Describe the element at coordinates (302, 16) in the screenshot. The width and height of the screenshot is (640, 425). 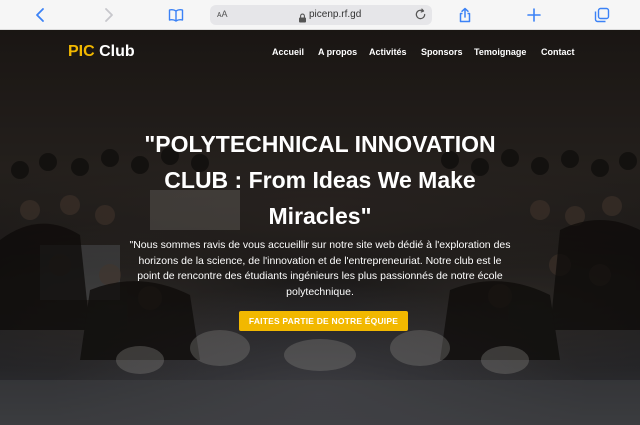
I see `lock-icon` at that location.